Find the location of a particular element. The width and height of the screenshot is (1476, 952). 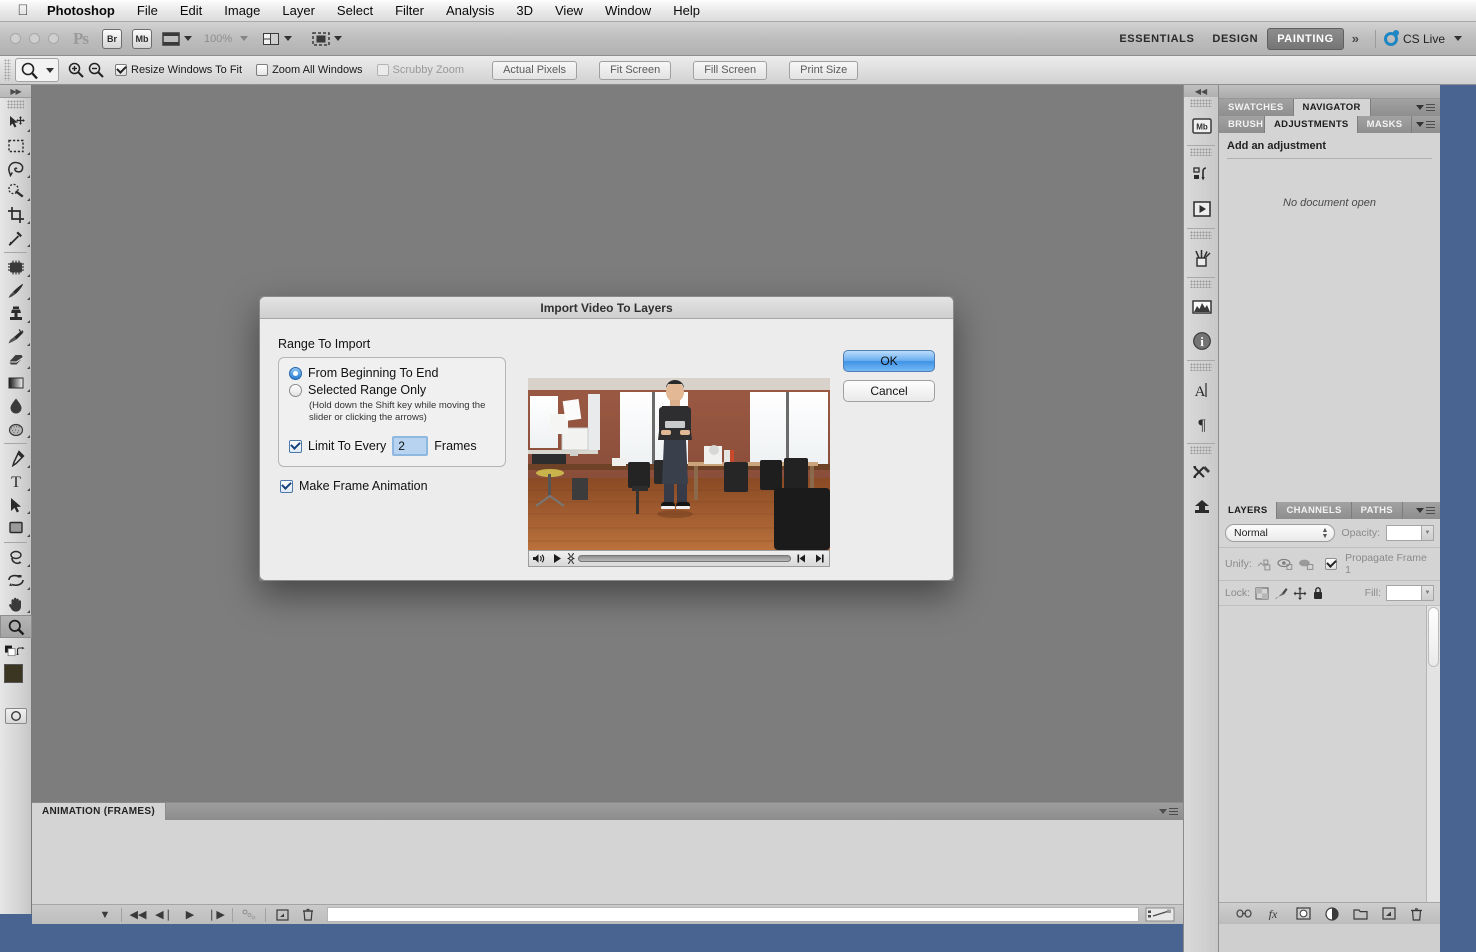

zoom-window-button is located at coordinates (53, 38).